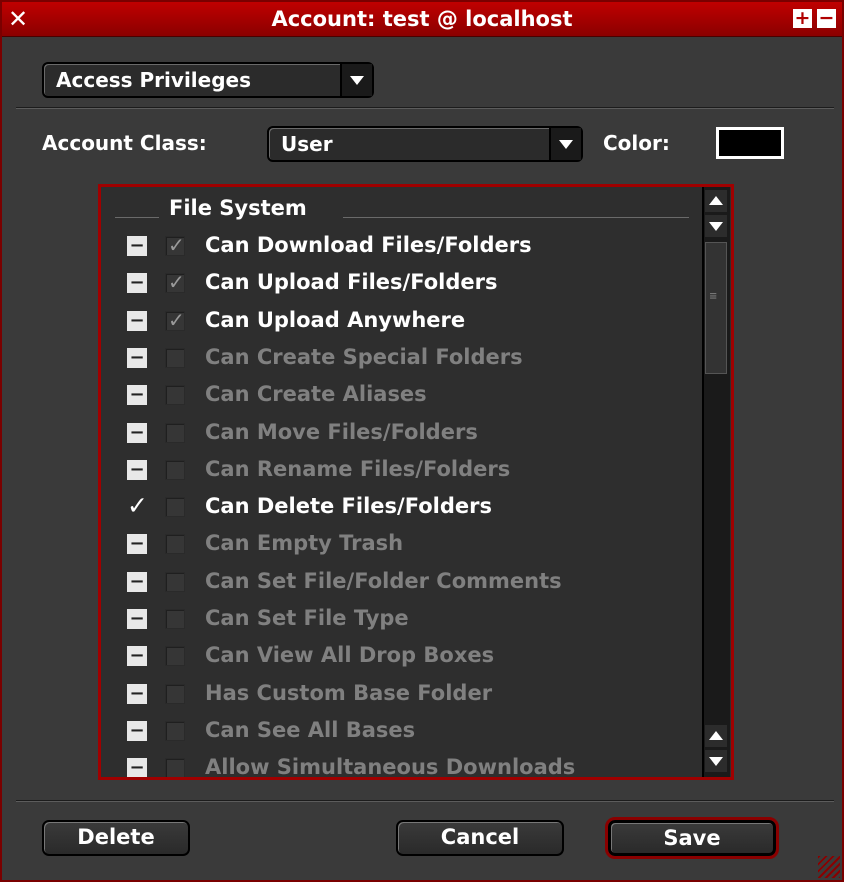 The image size is (844, 882). What do you see at coordinates (137, 217) in the screenshot?
I see `group-rule-left` at bounding box center [137, 217].